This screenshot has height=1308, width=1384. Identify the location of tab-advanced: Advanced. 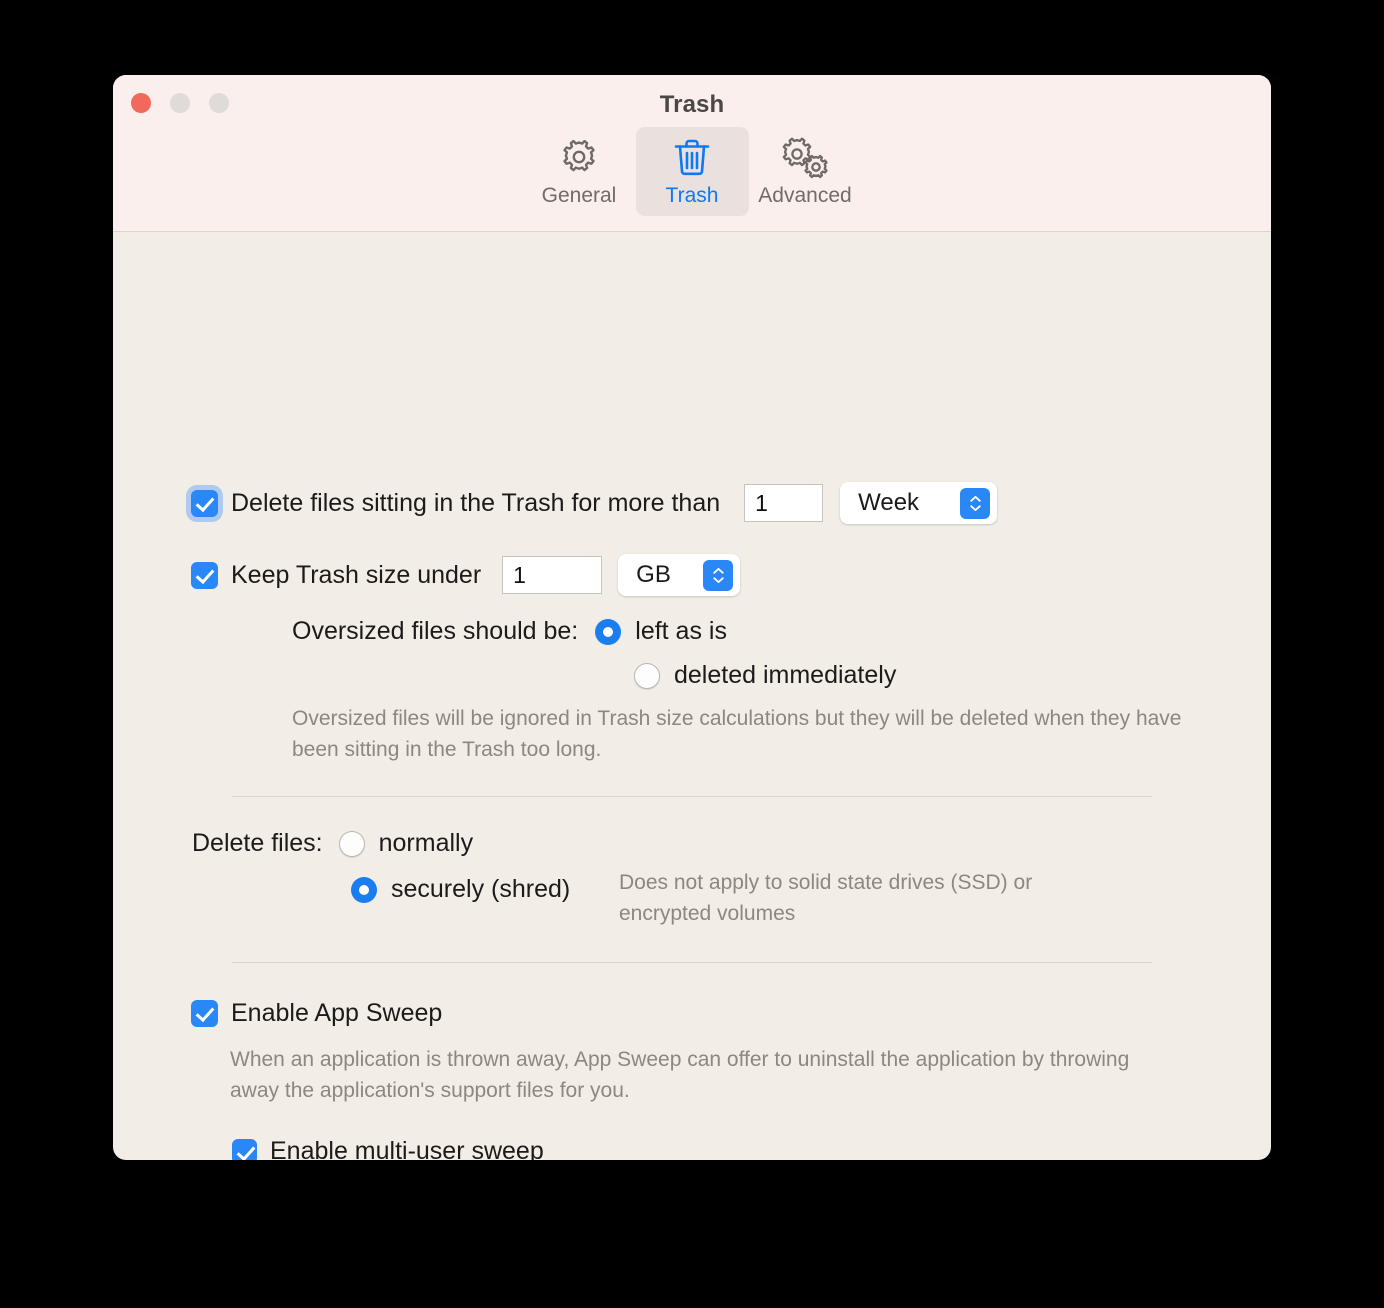
(805, 171).